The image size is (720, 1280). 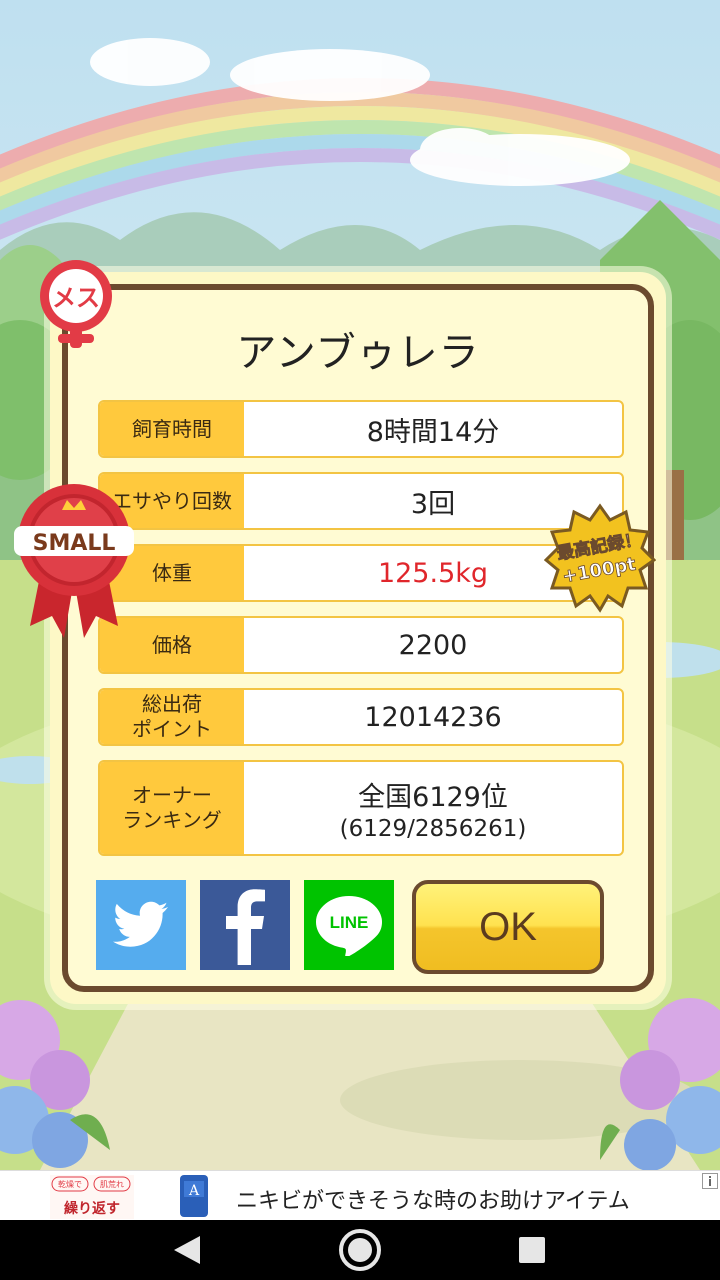 What do you see at coordinates (112, 1184) in the screenshot?
I see `ad-thumb-tag2: 肌荒れ` at bounding box center [112, 1184].